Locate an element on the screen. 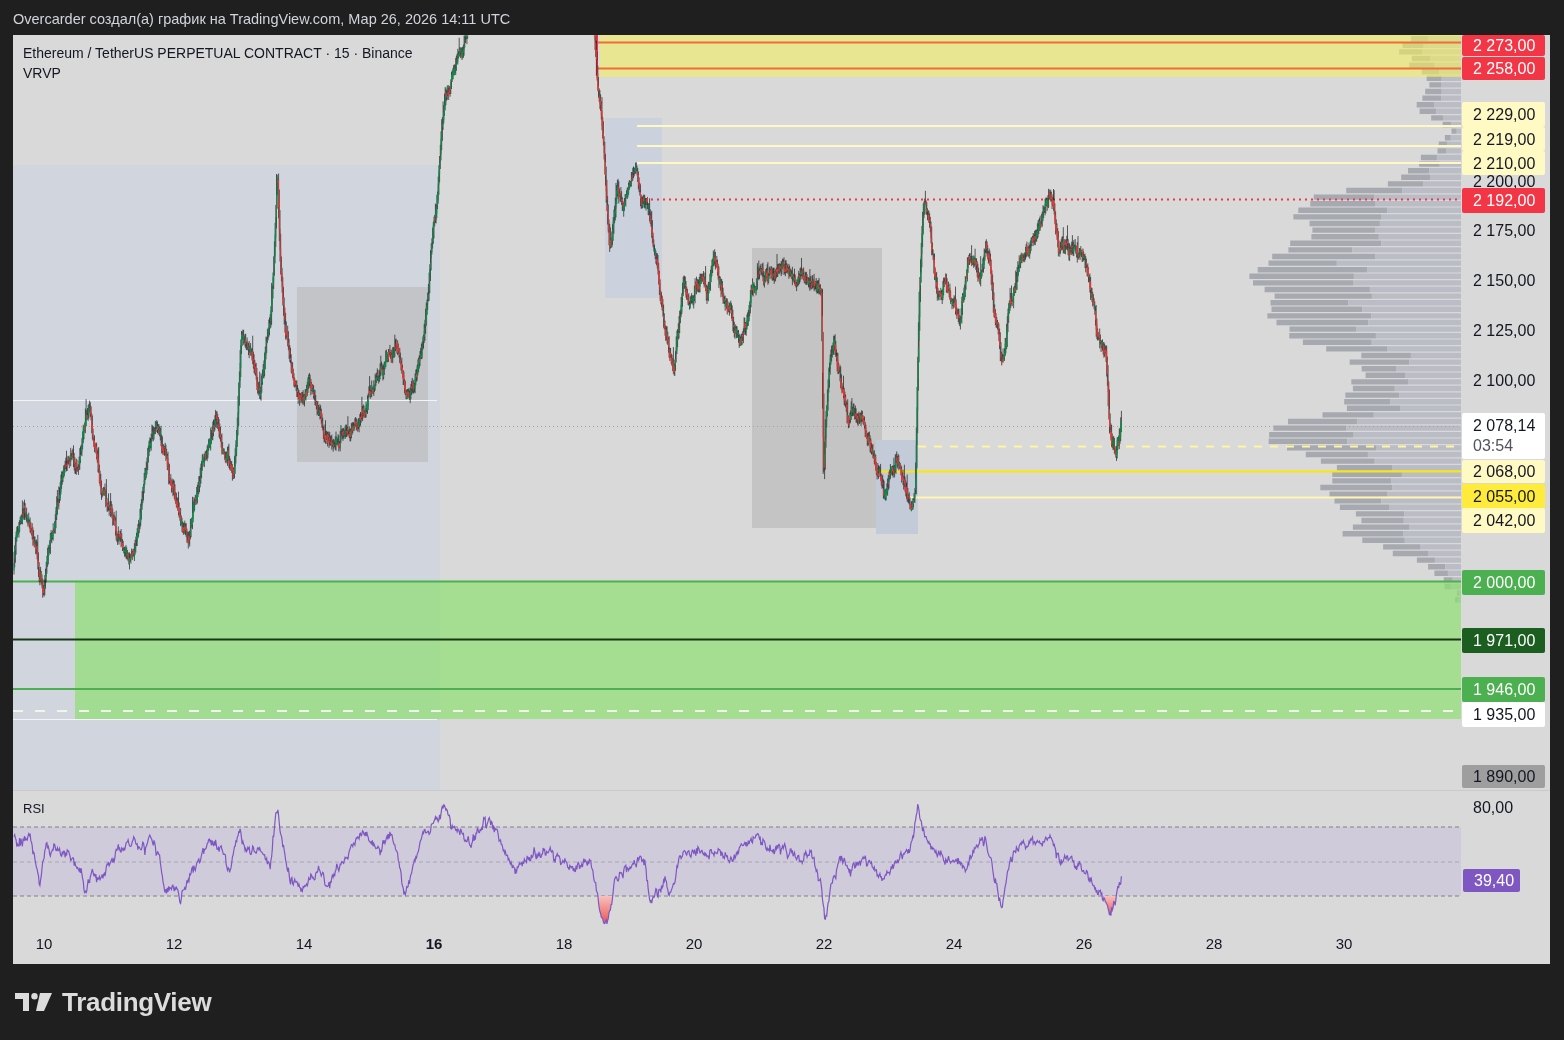  price-tag: 2 000,00 is located at coordinates (1503, 582).